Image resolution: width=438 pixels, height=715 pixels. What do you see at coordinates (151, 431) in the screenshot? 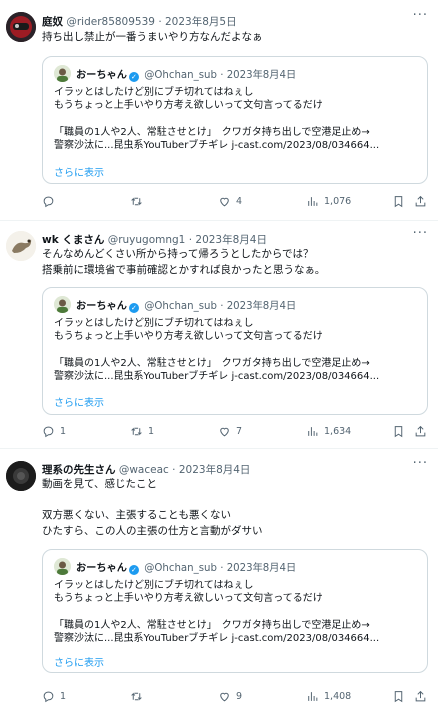
I see `retweet-count: 1` at bounding box center [151, 431].